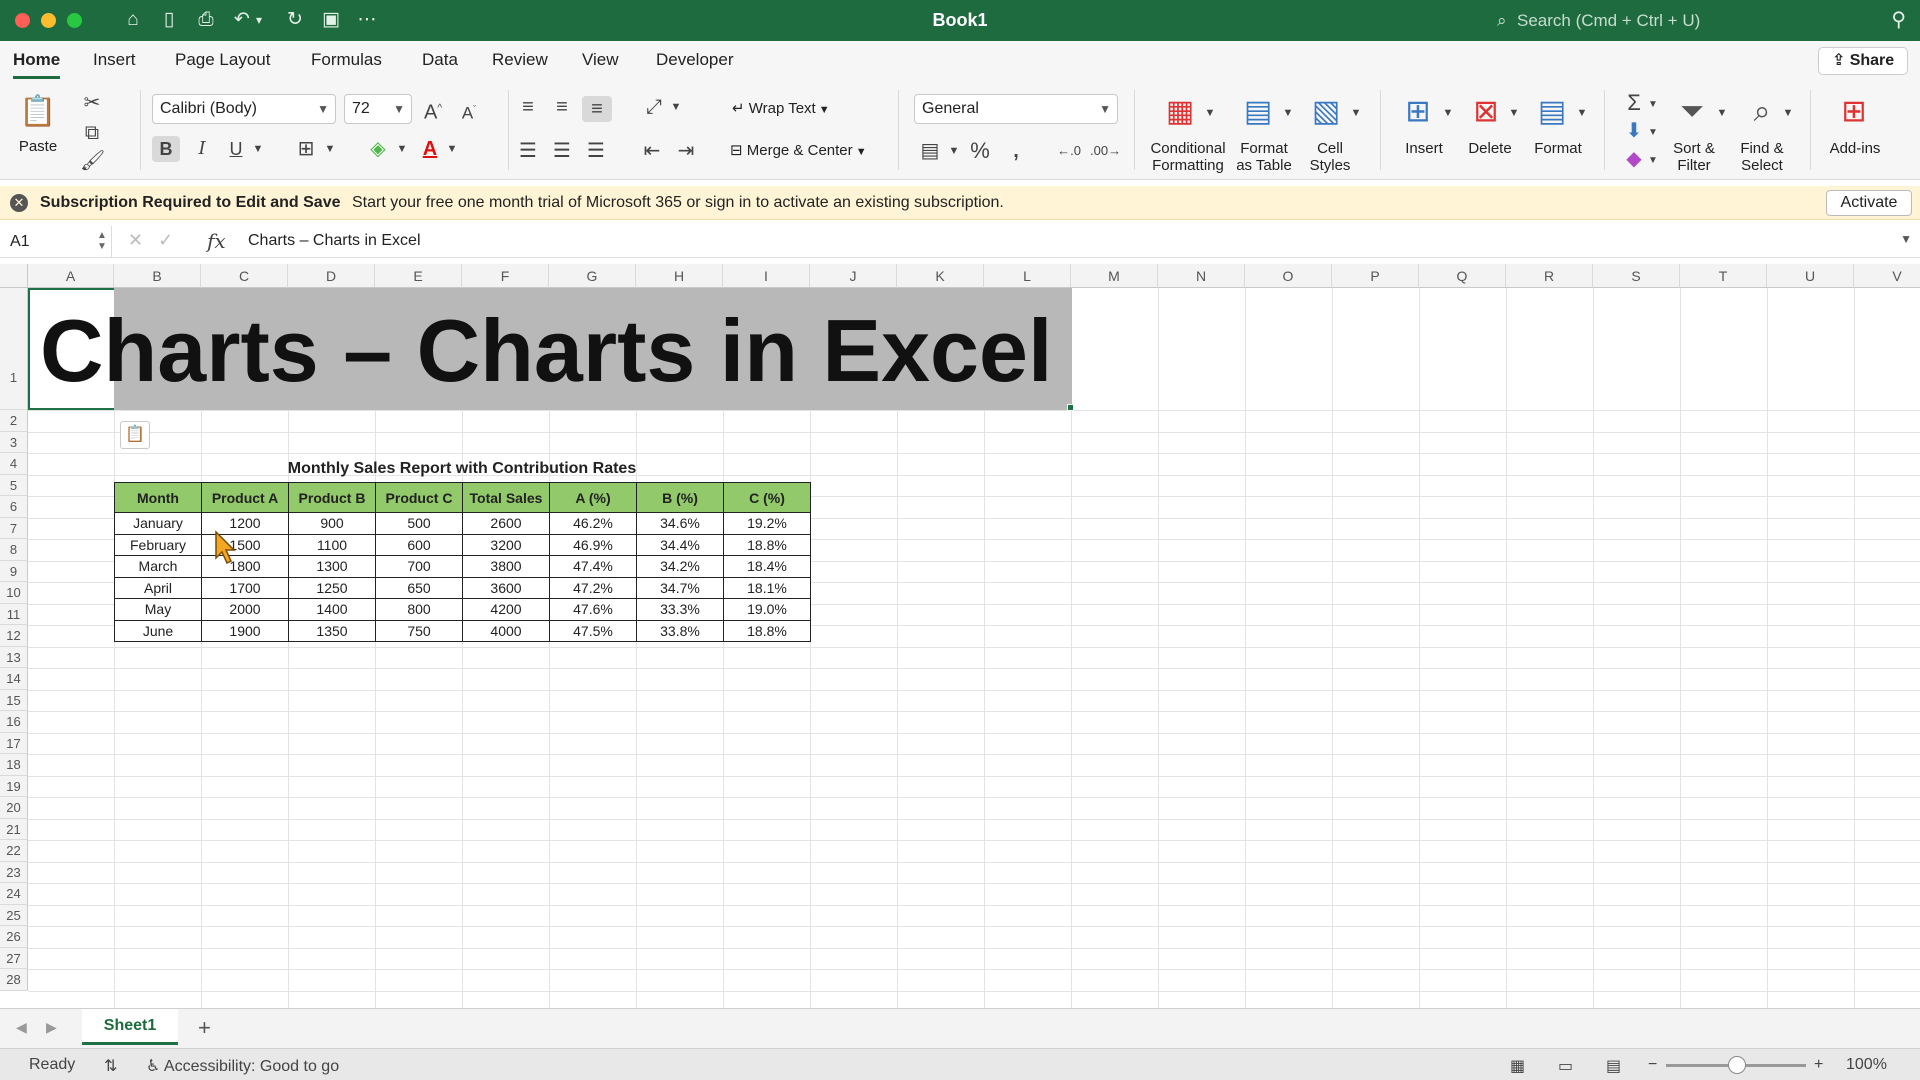  What do you see at coordinates (980, 151) in the screenshot?
I see `percent-style-icon: %` at bounding box center [980, 151].